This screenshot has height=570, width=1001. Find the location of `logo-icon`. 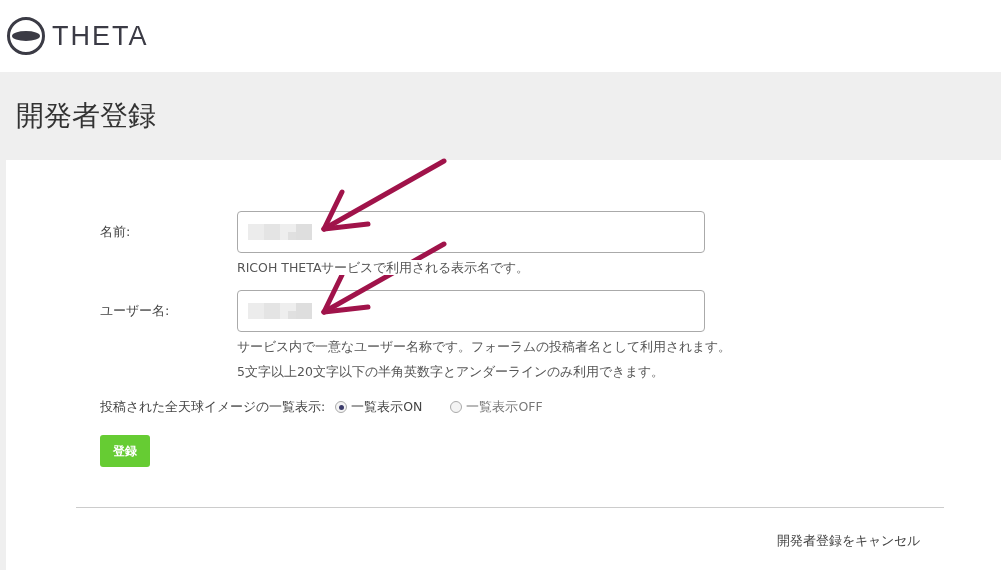

logo-icon is located at coordinates (26, 36).